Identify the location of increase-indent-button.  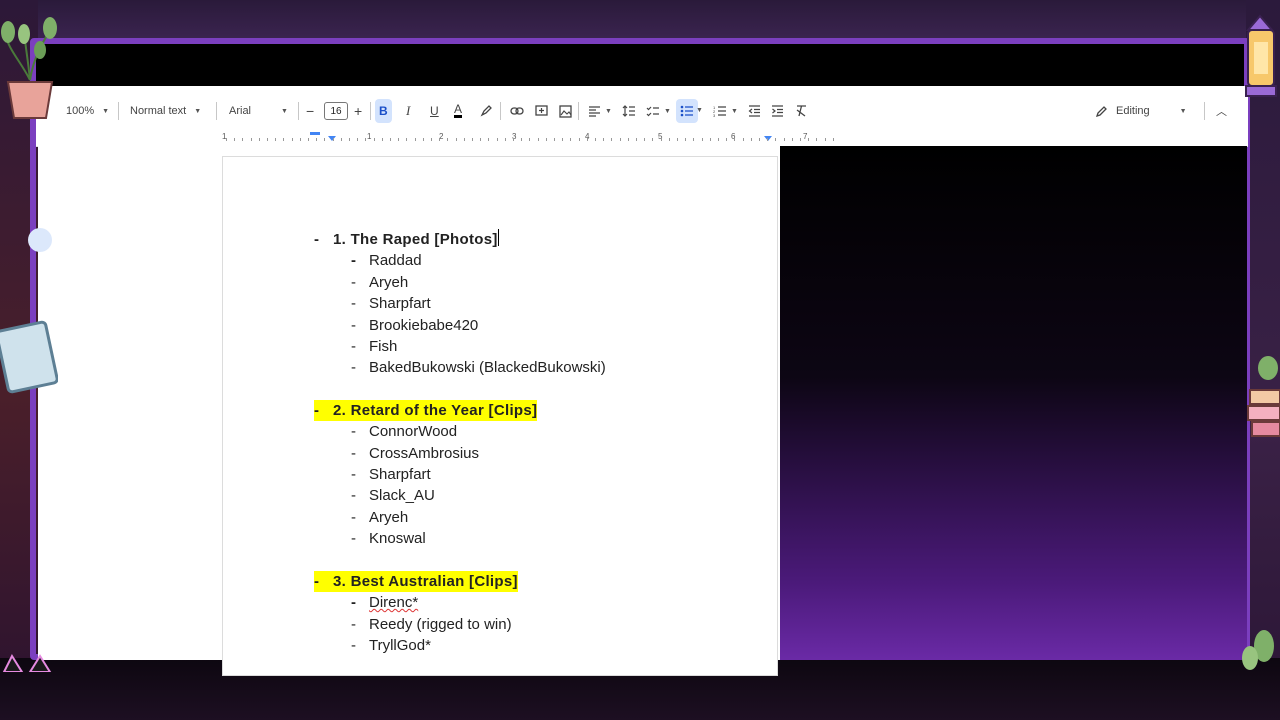
(777, 111).